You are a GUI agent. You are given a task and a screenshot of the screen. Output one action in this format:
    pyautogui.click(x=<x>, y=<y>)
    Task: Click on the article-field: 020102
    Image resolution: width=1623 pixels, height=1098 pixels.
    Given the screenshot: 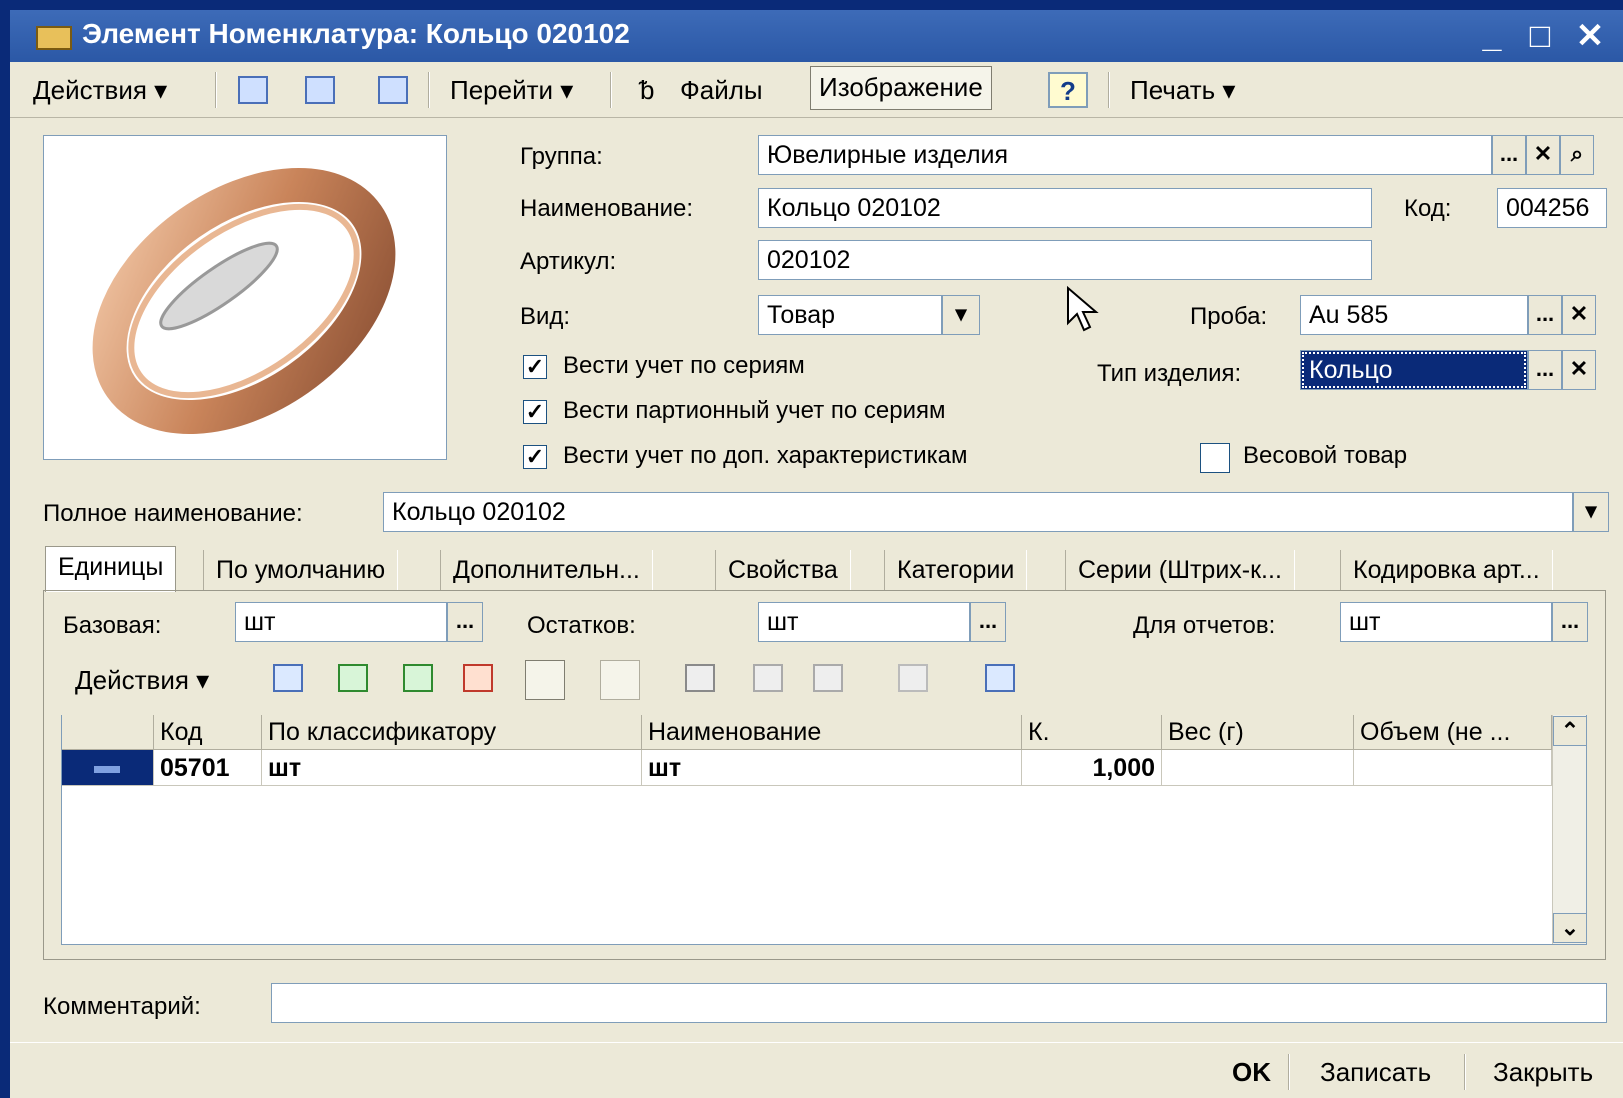 What is the action you would take?
    pyautogui.click(x=1065, y=260)
    